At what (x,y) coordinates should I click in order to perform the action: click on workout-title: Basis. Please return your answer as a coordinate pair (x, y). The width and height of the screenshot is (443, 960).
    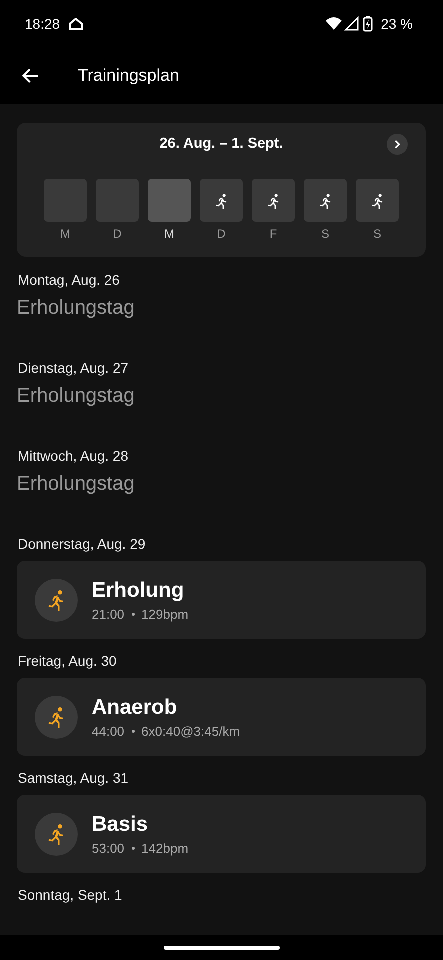
    Looking at the image, I should click on (121, 824).